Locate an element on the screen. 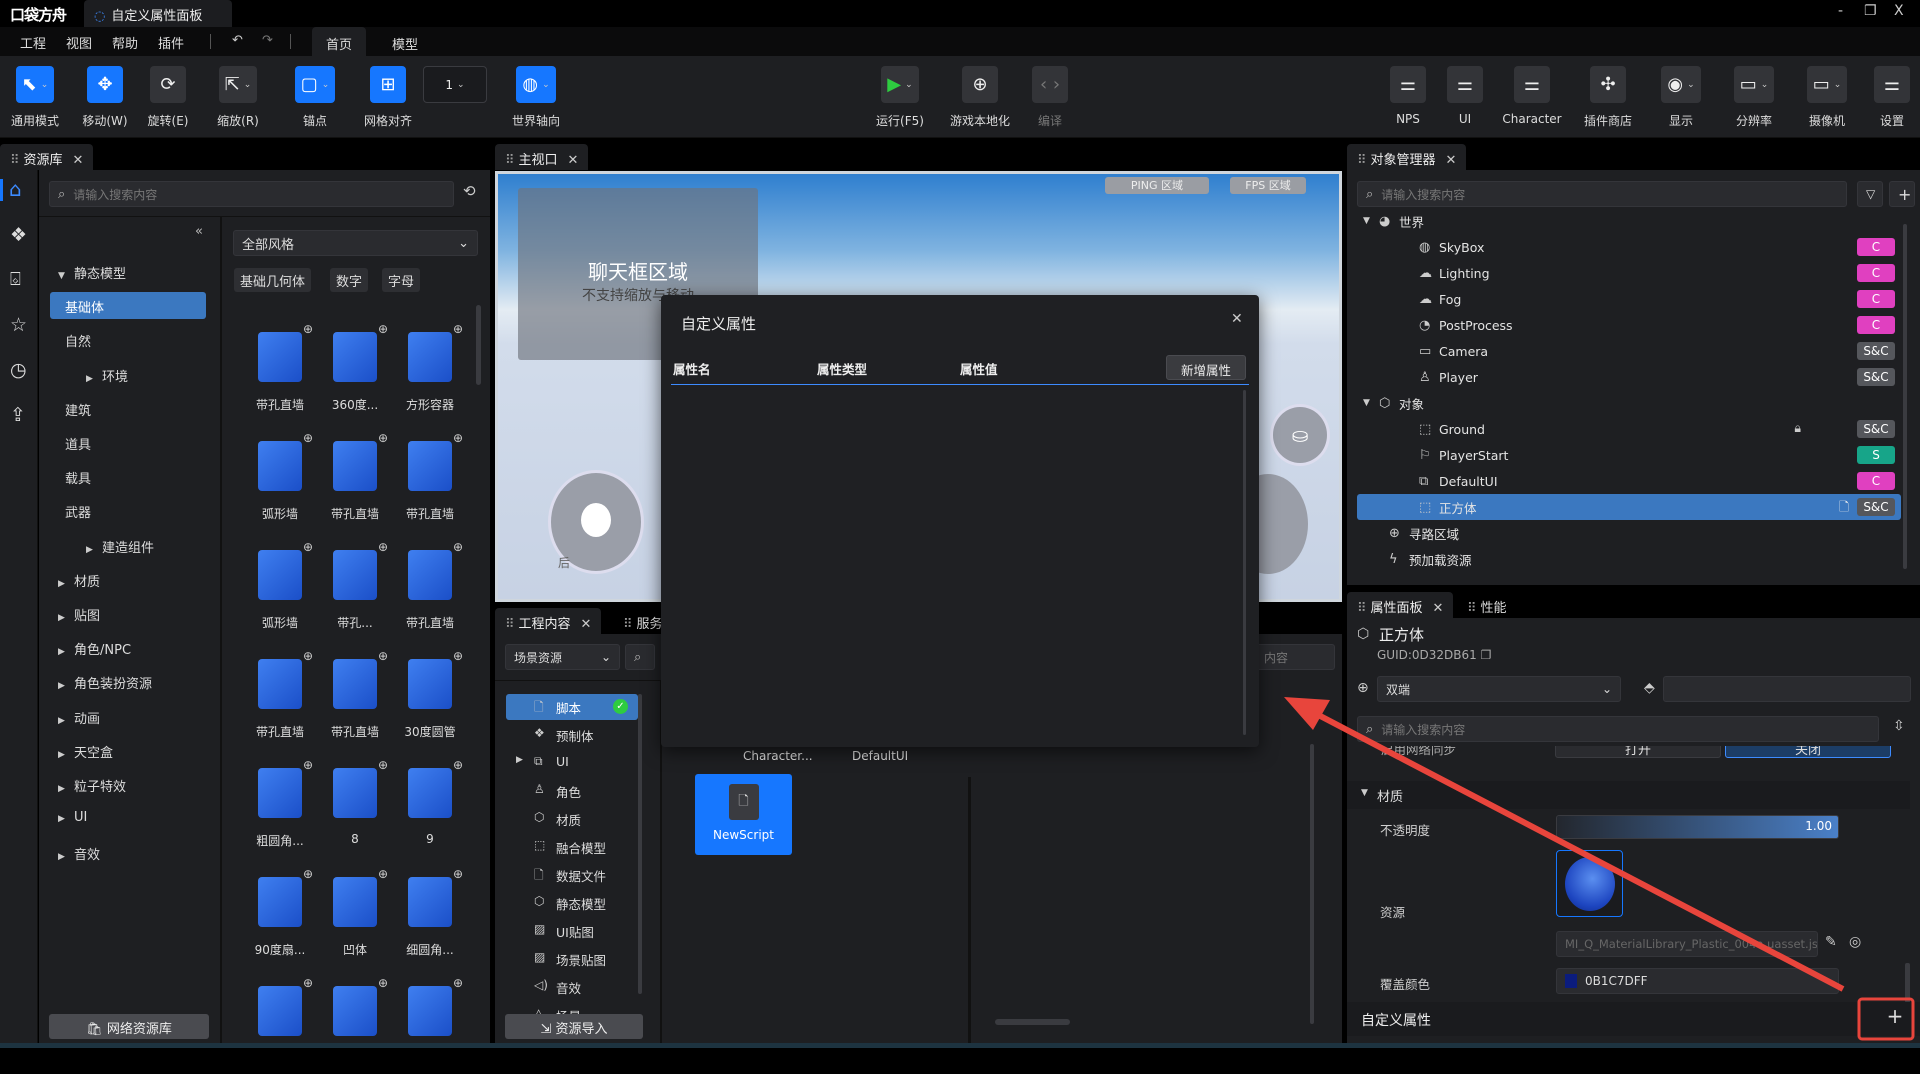  asset-item: ⊕ 8 is located at coordinates (355, 806).